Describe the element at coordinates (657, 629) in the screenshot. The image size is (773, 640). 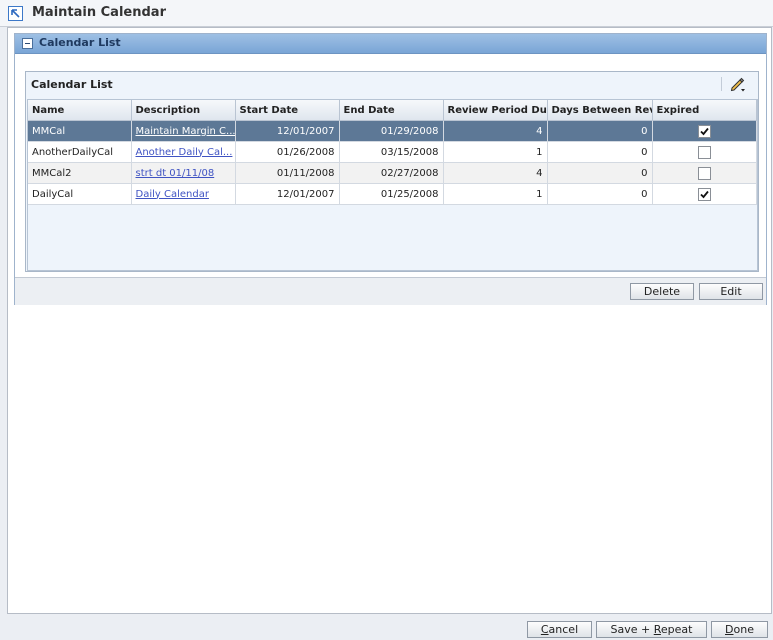
I see `save-hotkey: R` at that location.